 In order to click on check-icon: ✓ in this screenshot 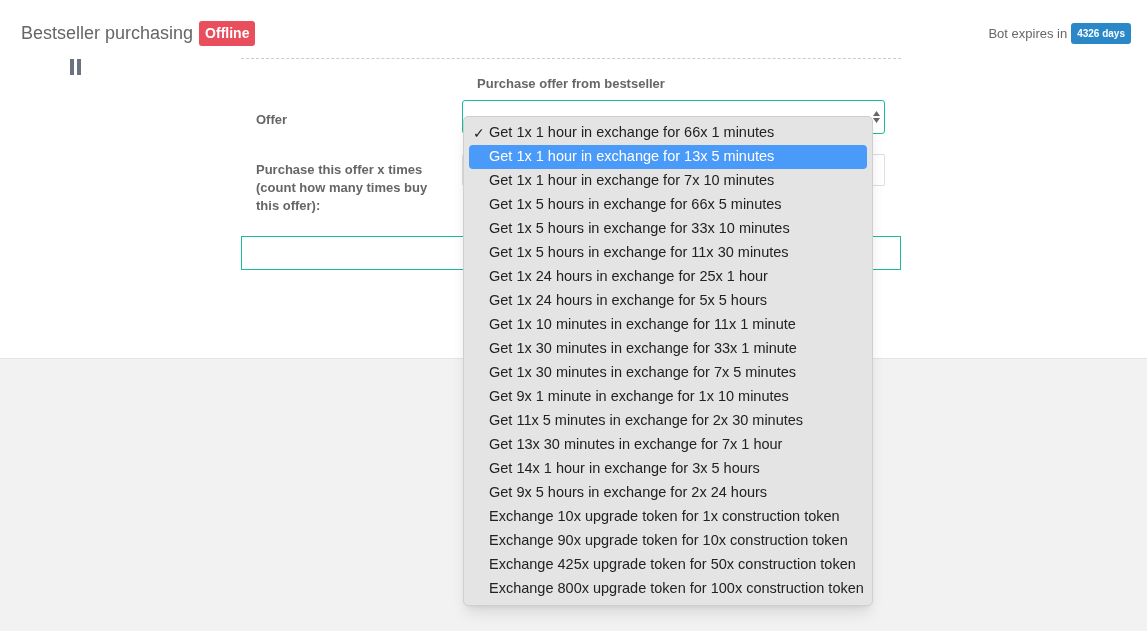, I will do `click(479, 133)`.